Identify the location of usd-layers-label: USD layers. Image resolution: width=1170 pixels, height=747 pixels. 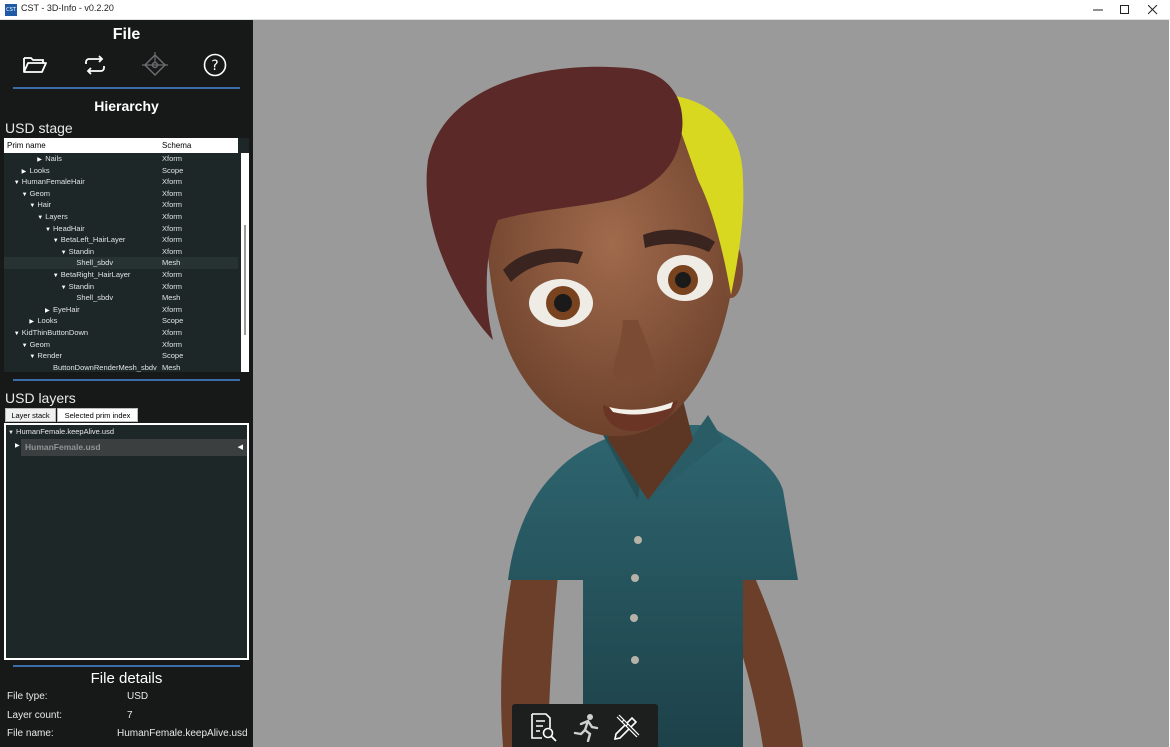
(40, 398).